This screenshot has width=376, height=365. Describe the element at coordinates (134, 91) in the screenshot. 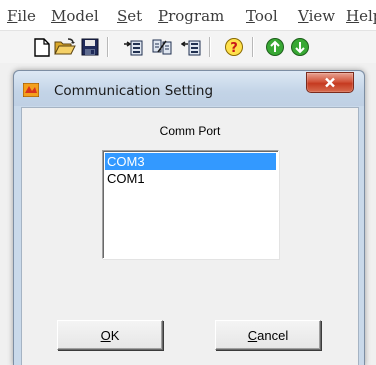

I see `dialog-title: Communication Setting` at that location.